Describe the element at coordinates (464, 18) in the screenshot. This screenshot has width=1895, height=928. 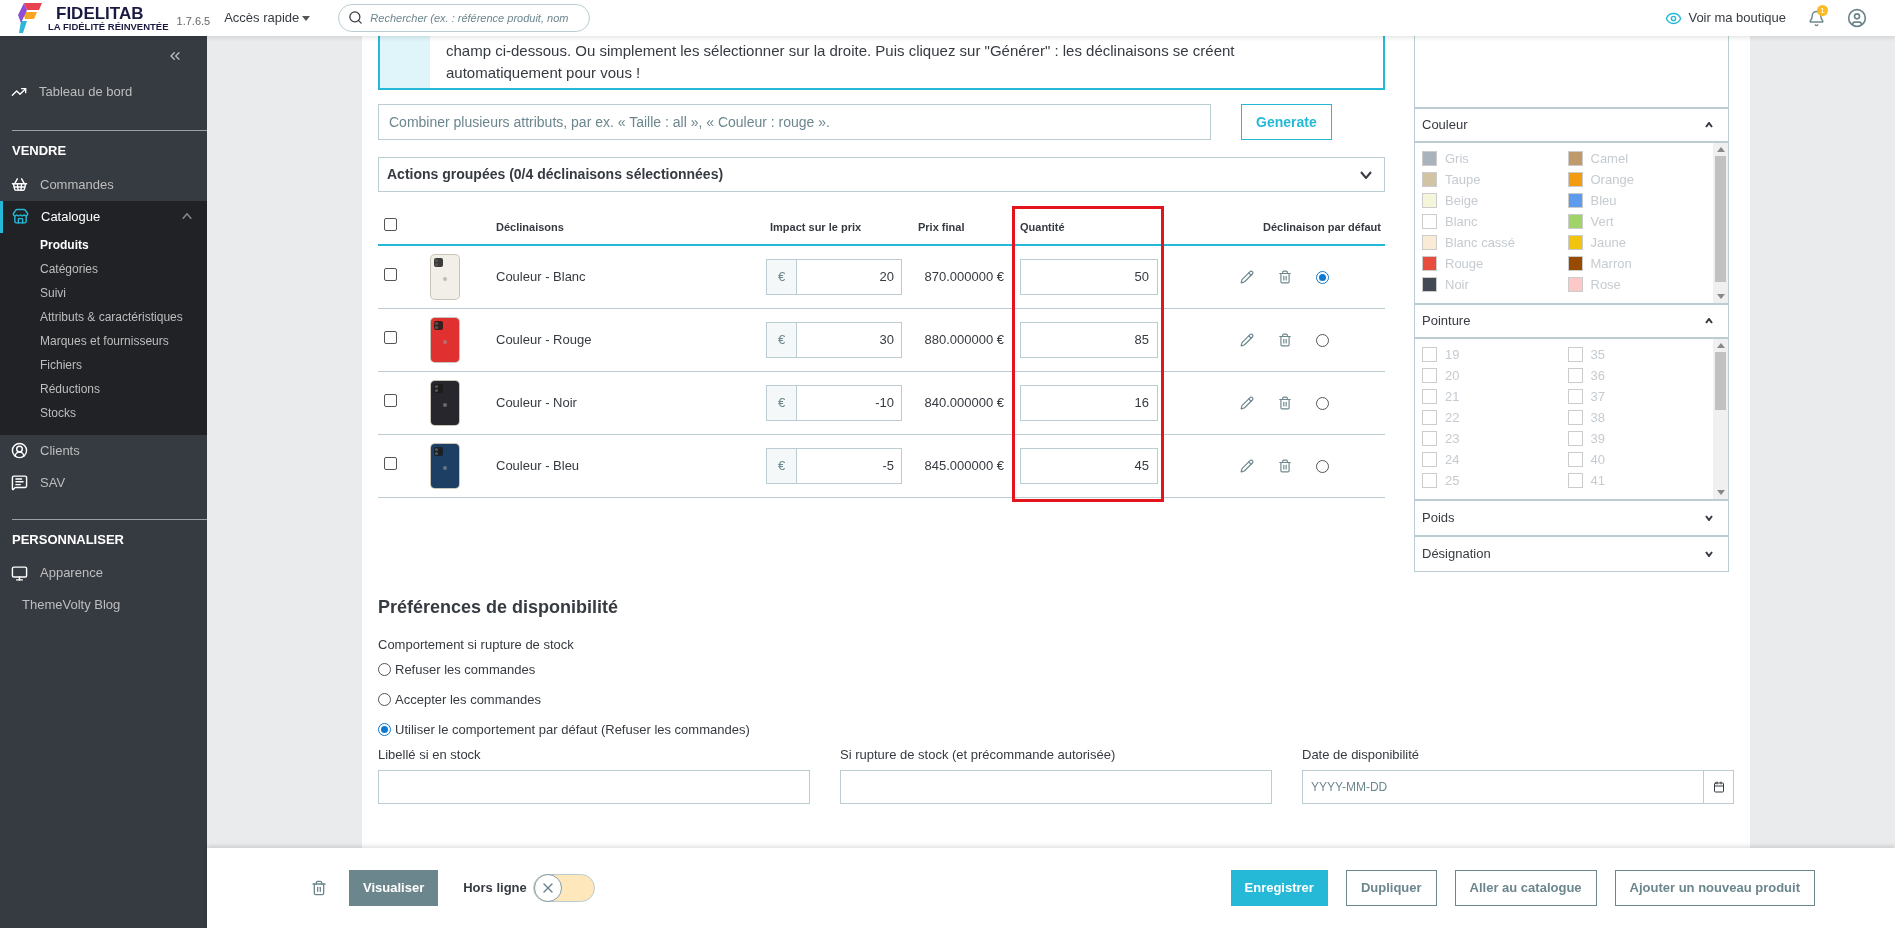
I see `search-field: Rechercher (ex. : référence produit, nom` at that location.